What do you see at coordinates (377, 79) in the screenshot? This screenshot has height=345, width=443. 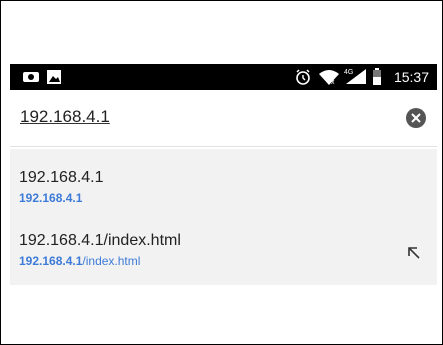 I see `battery-icon` at bounding box center [377, 79].